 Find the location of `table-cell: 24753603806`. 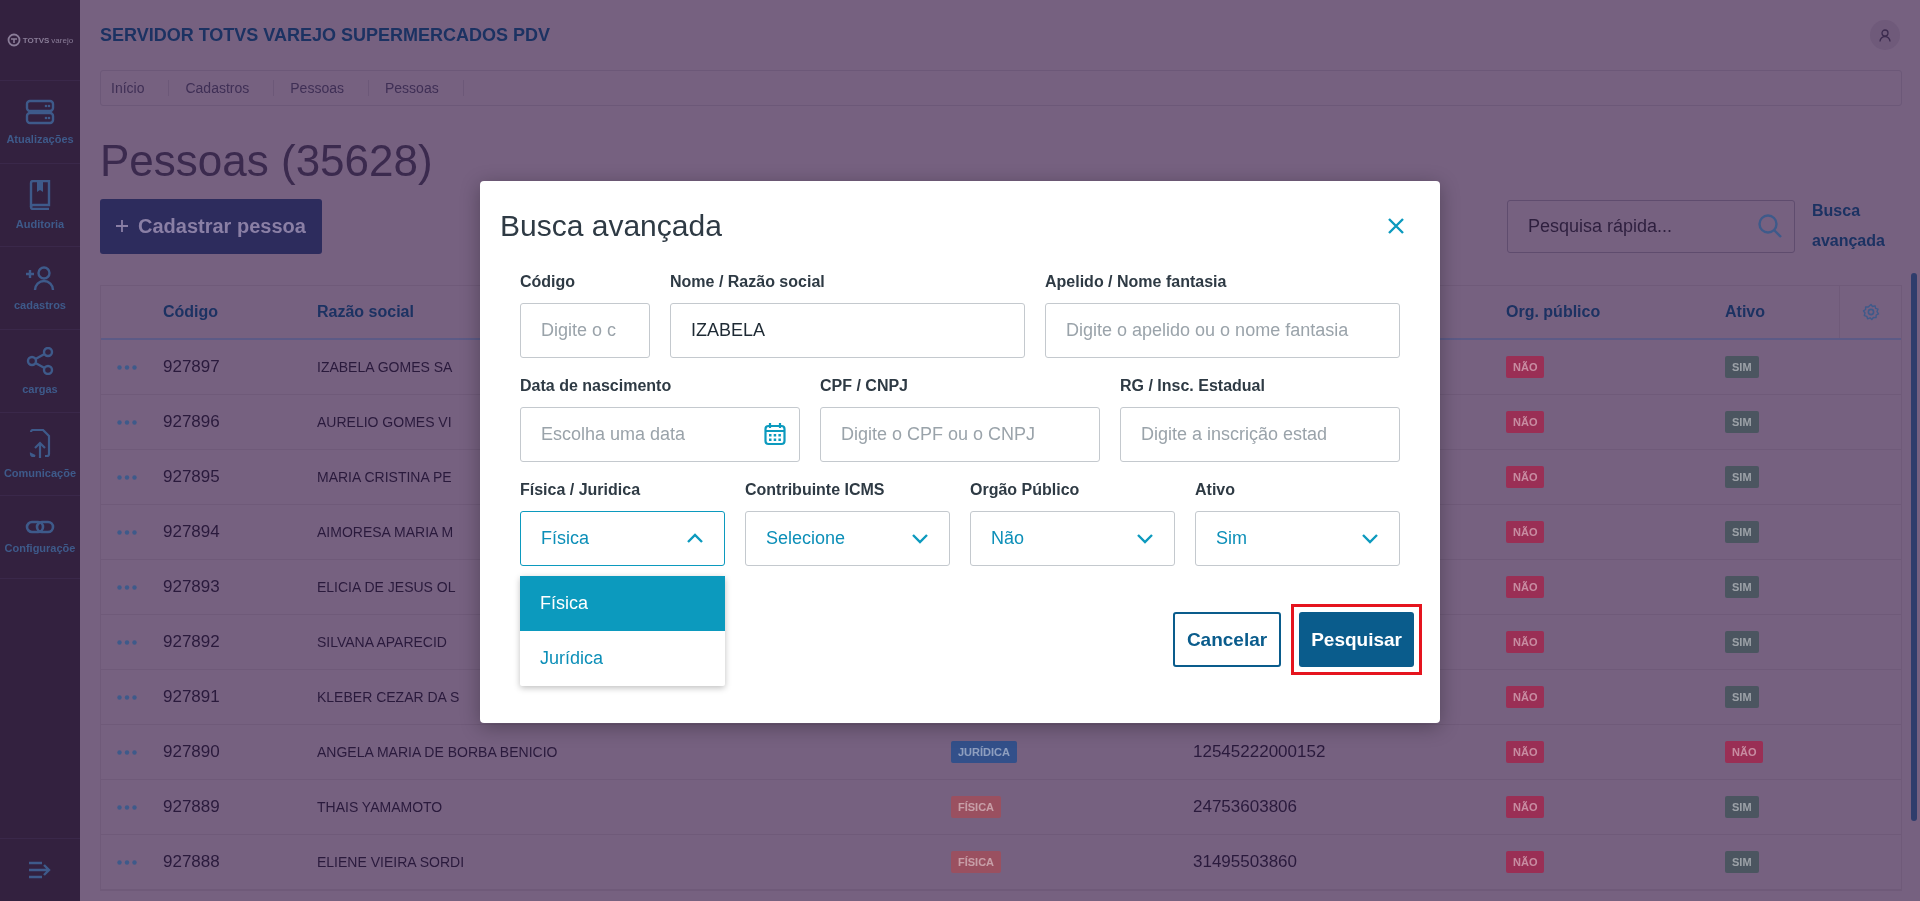

table-cell: 24753603806 is located at coordinates (1245, 807).